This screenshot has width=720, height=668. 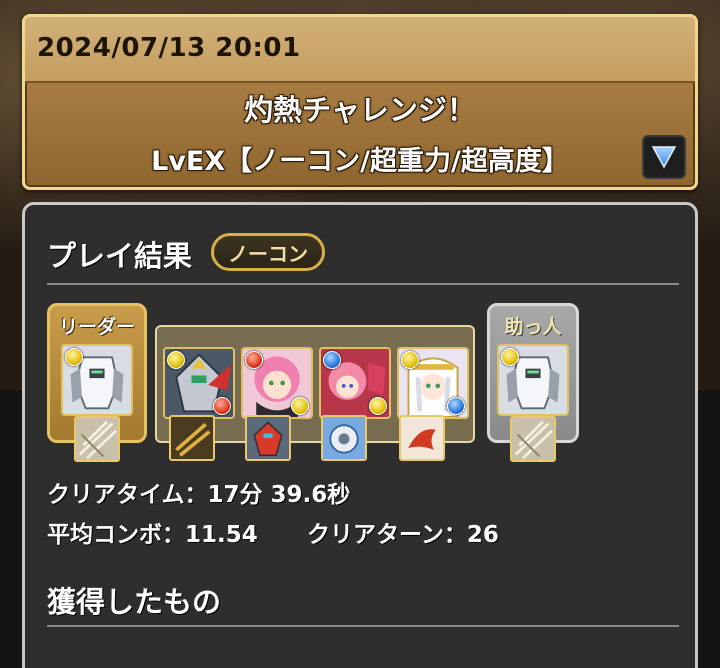 I want to click on helper-slot: 助っ人, so click(x=533, y=382).